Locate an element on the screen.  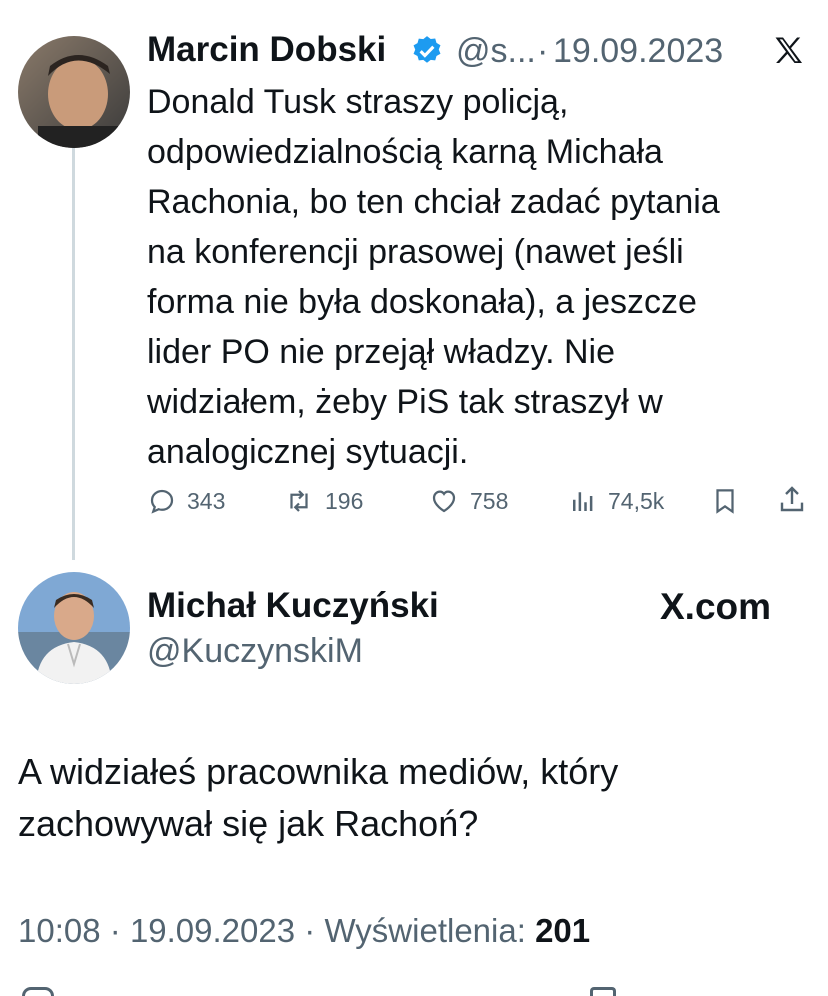
views-count: 74,5k is located at coordinates (636, 500).